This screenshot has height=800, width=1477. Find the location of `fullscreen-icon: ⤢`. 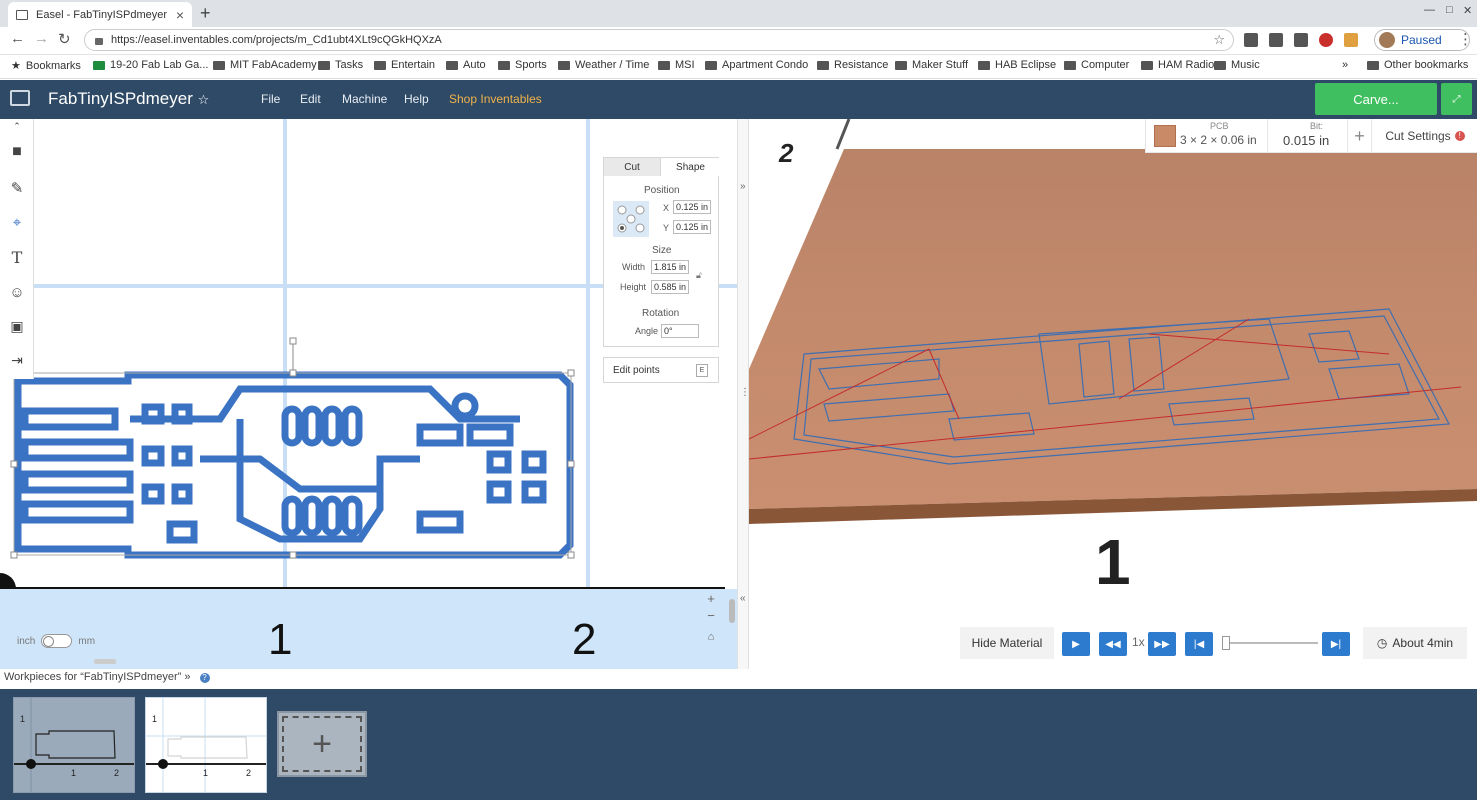

fullscreen-icon: ⤢ is located at coordinates (1456, 99).